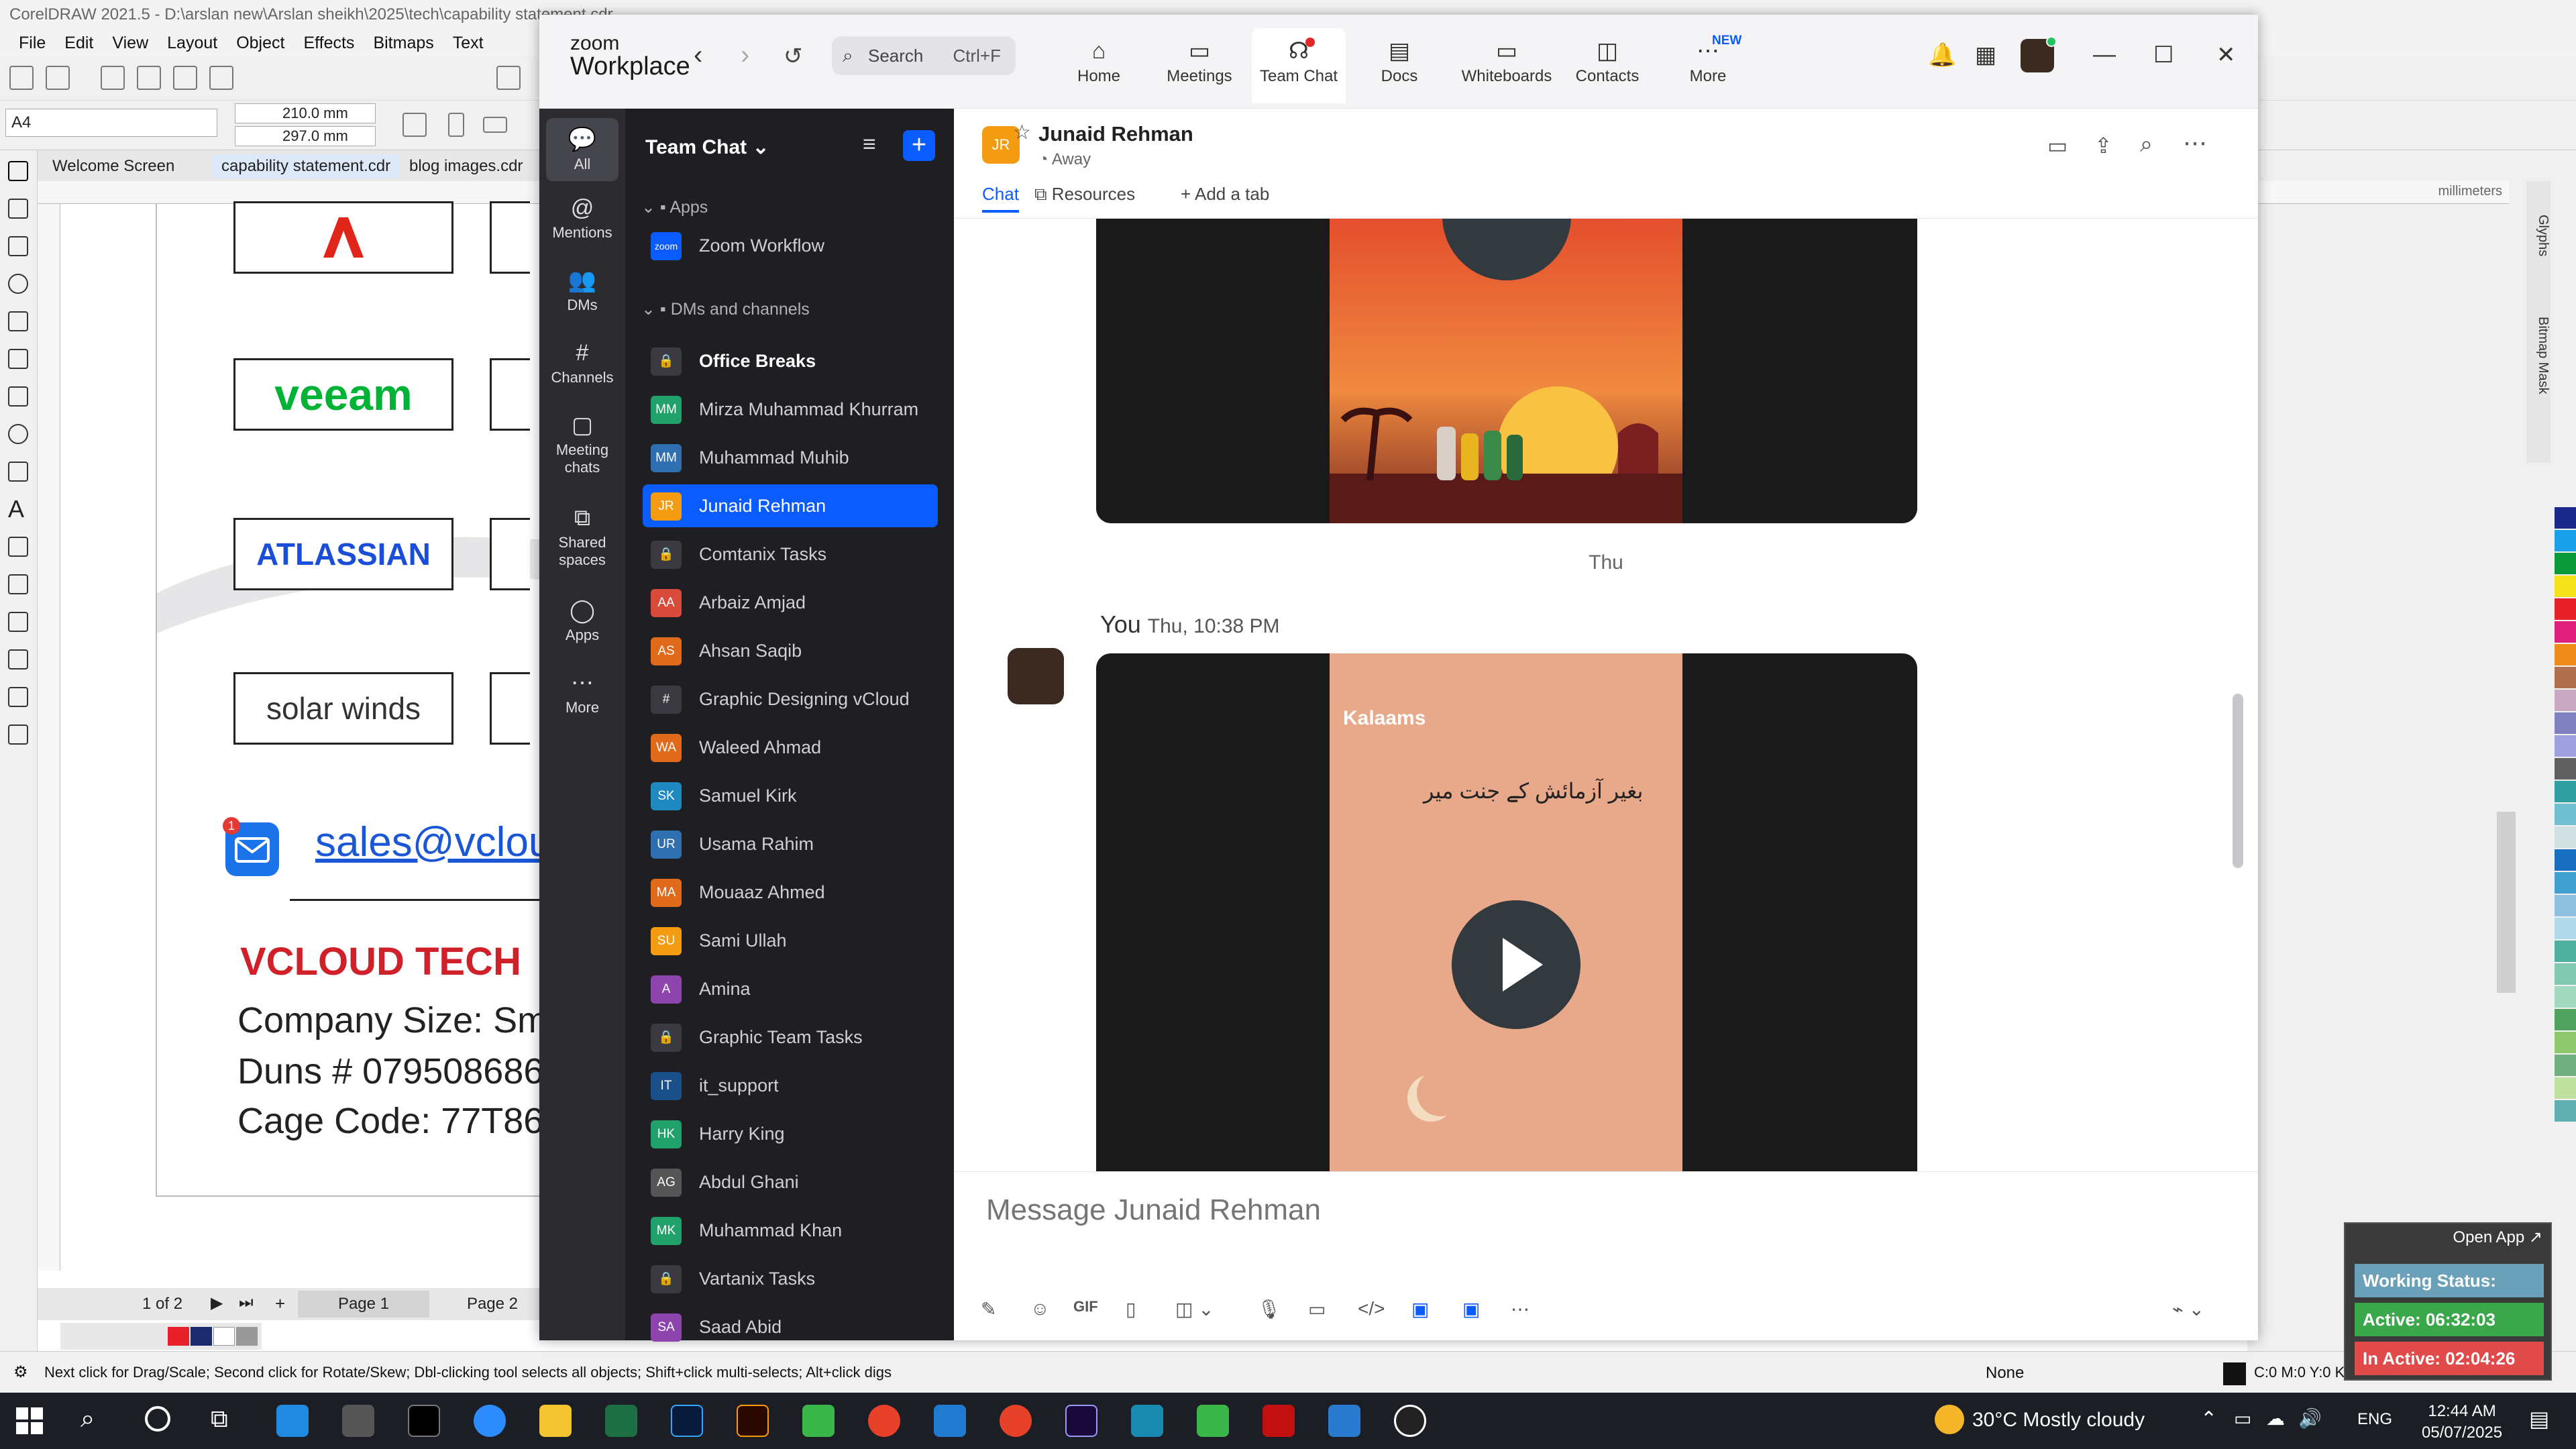 Image resolution: width=2576 pixels, height=1449 pixels. I want to click on weather-text: 30°C Mostly cloudy, so click(2058, 1420).